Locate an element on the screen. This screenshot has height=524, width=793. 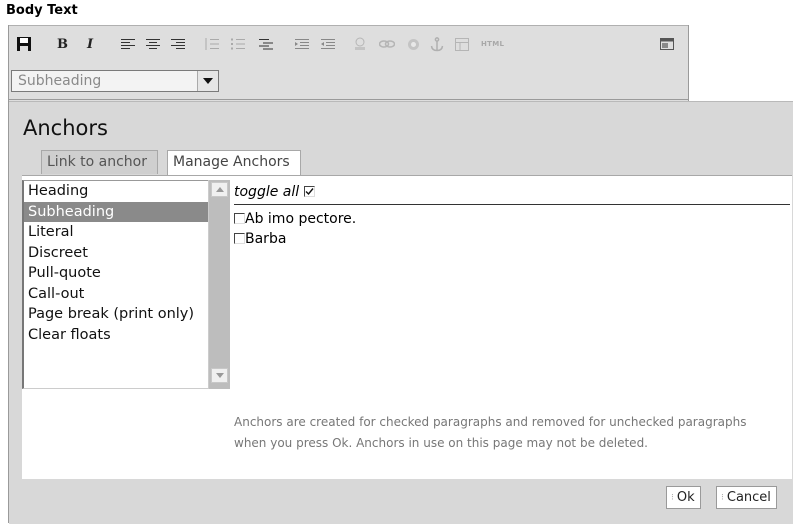
external-link-icon is located at coordinates (413, 44).